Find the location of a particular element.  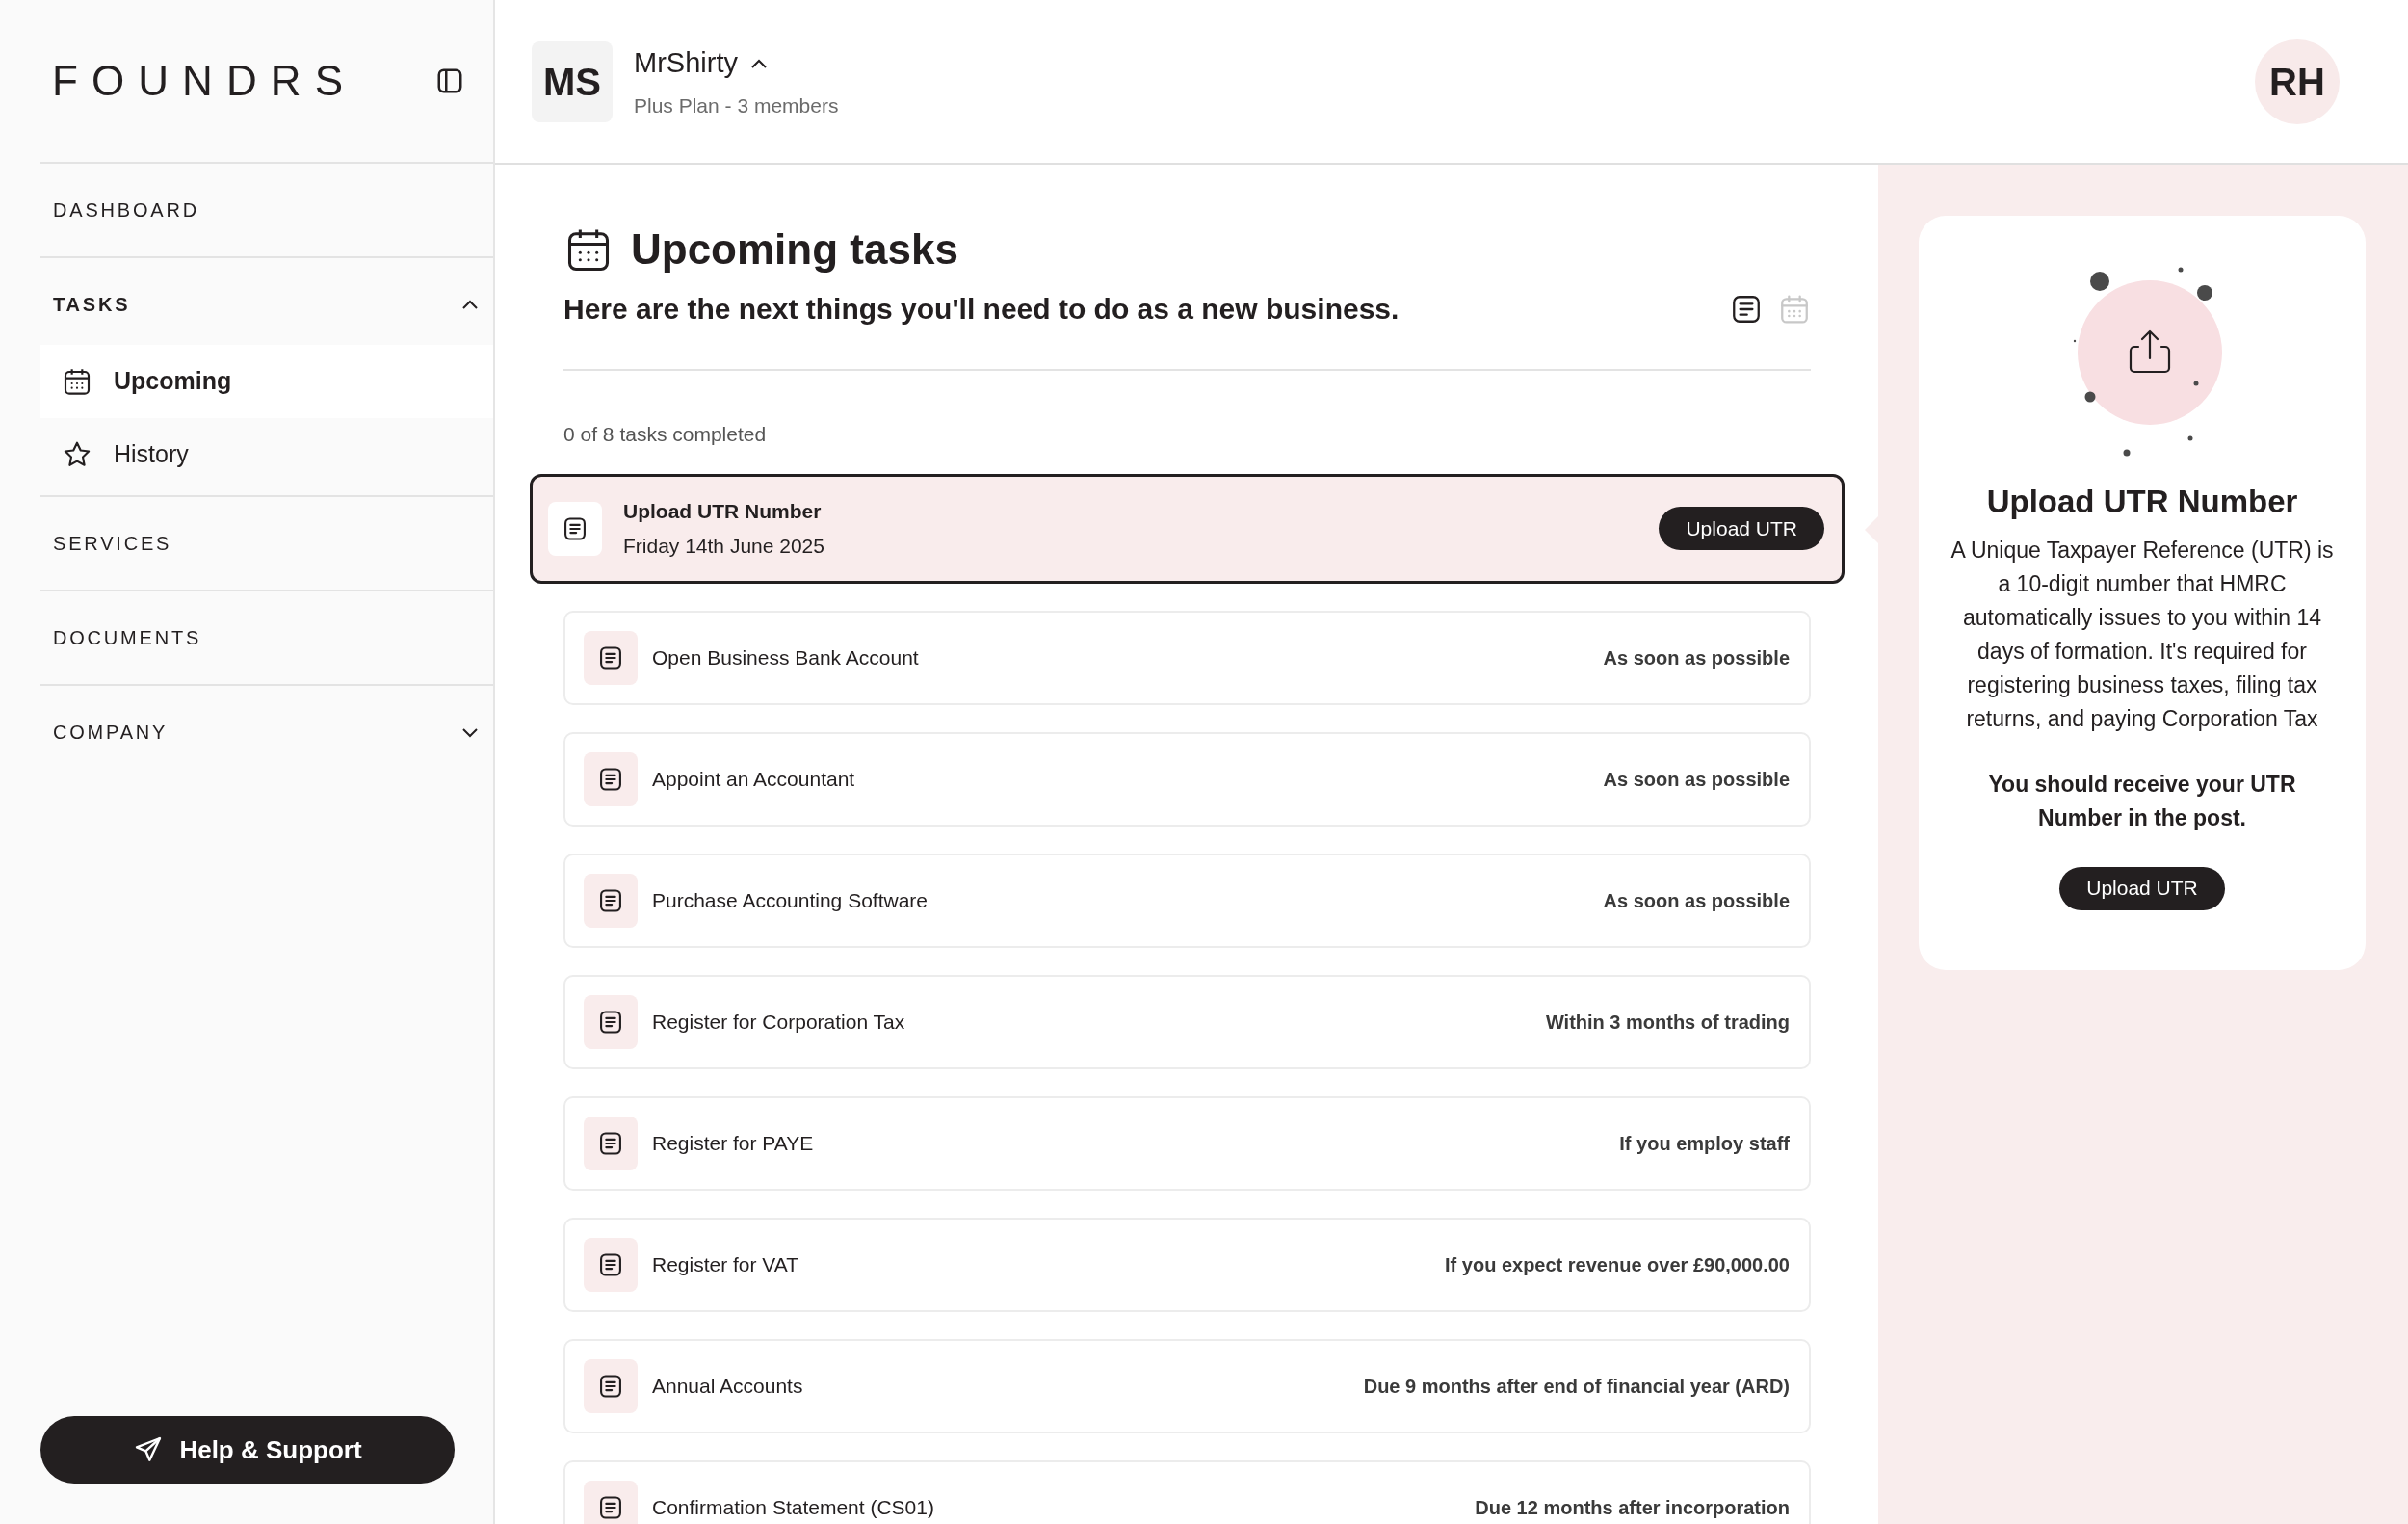

task-row: Confirmation Statement (CS01) Due 12 months after incorporation is located at coordinates (1187, 1491).